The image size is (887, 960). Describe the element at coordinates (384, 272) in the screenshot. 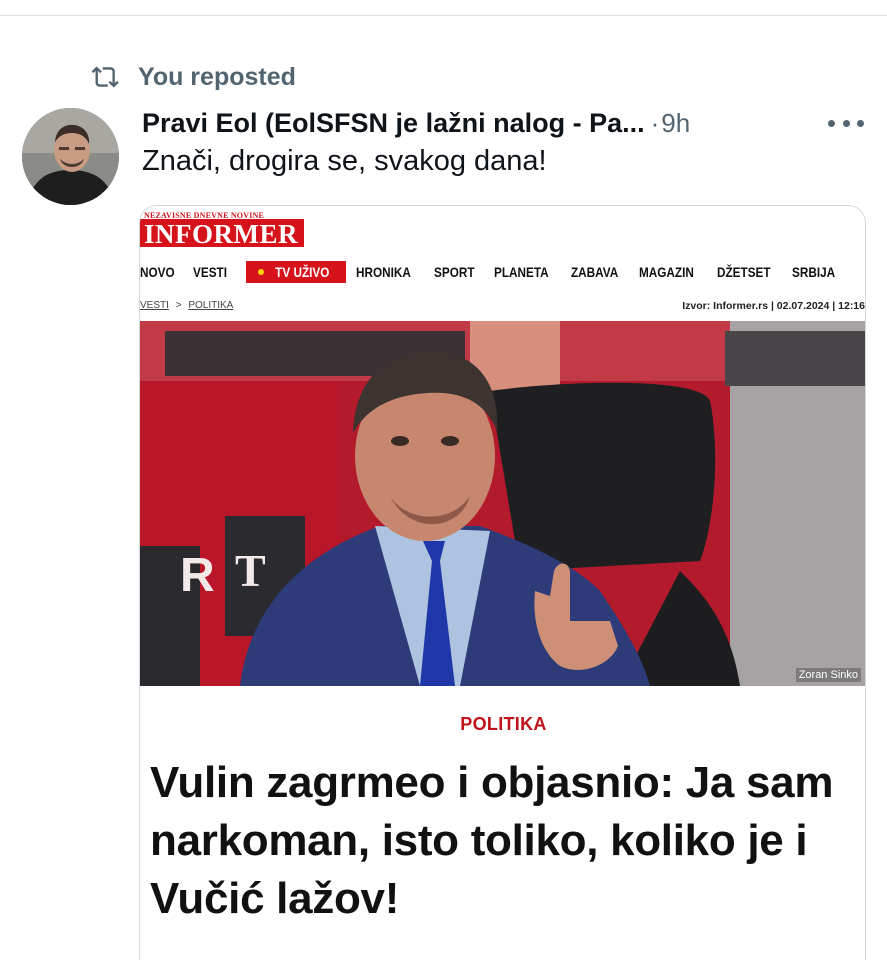

I see `nav-item-hronika: HRONIKA` at that location.